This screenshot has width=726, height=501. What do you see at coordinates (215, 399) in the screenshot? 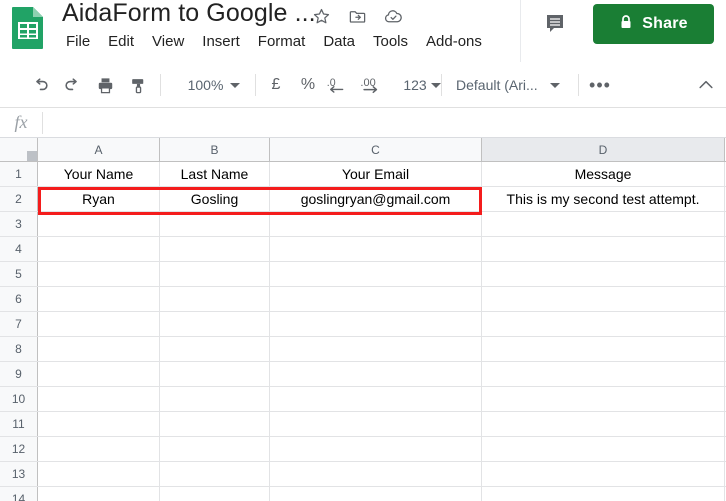
I see `cell-B10` at bounding box center [215, 399].